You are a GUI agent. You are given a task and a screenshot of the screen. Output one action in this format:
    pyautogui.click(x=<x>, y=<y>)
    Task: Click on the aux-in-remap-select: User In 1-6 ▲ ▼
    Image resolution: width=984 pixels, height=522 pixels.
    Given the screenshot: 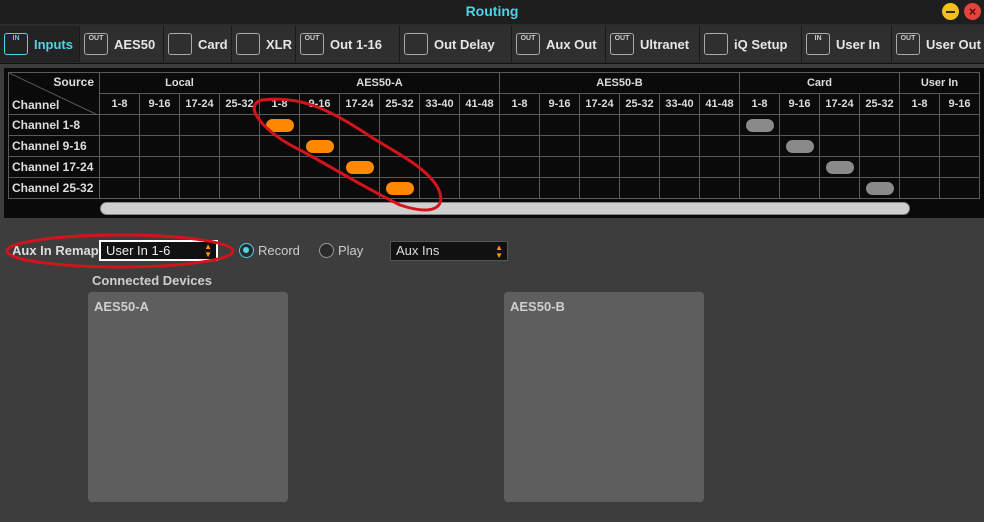 What is the action you would take?
    pyautogui.click(x=158, y=250)
    